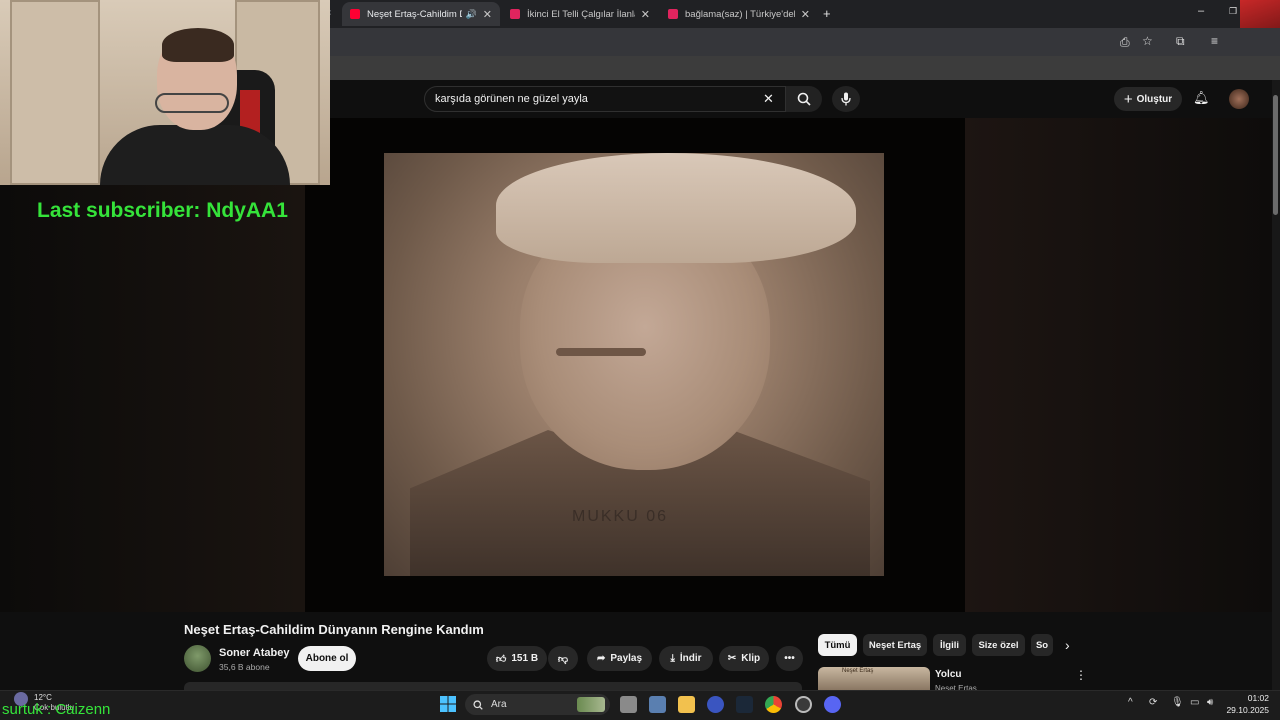 The height and width of the screenshot is (720, 1280). What do you see at coordinates (998, 645) in the screenshot?
I see `chip-for-you: Size özel` at bounding box center [998, 645].